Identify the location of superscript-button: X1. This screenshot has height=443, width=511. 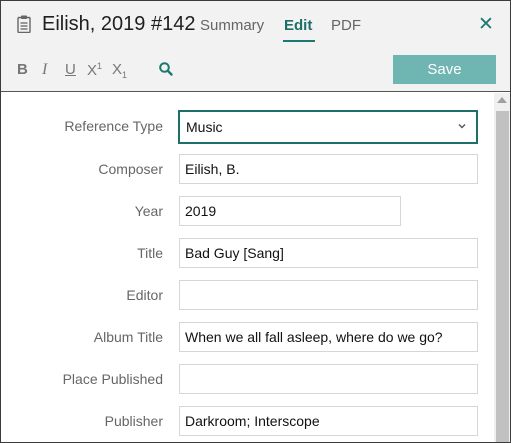
(94, 70).